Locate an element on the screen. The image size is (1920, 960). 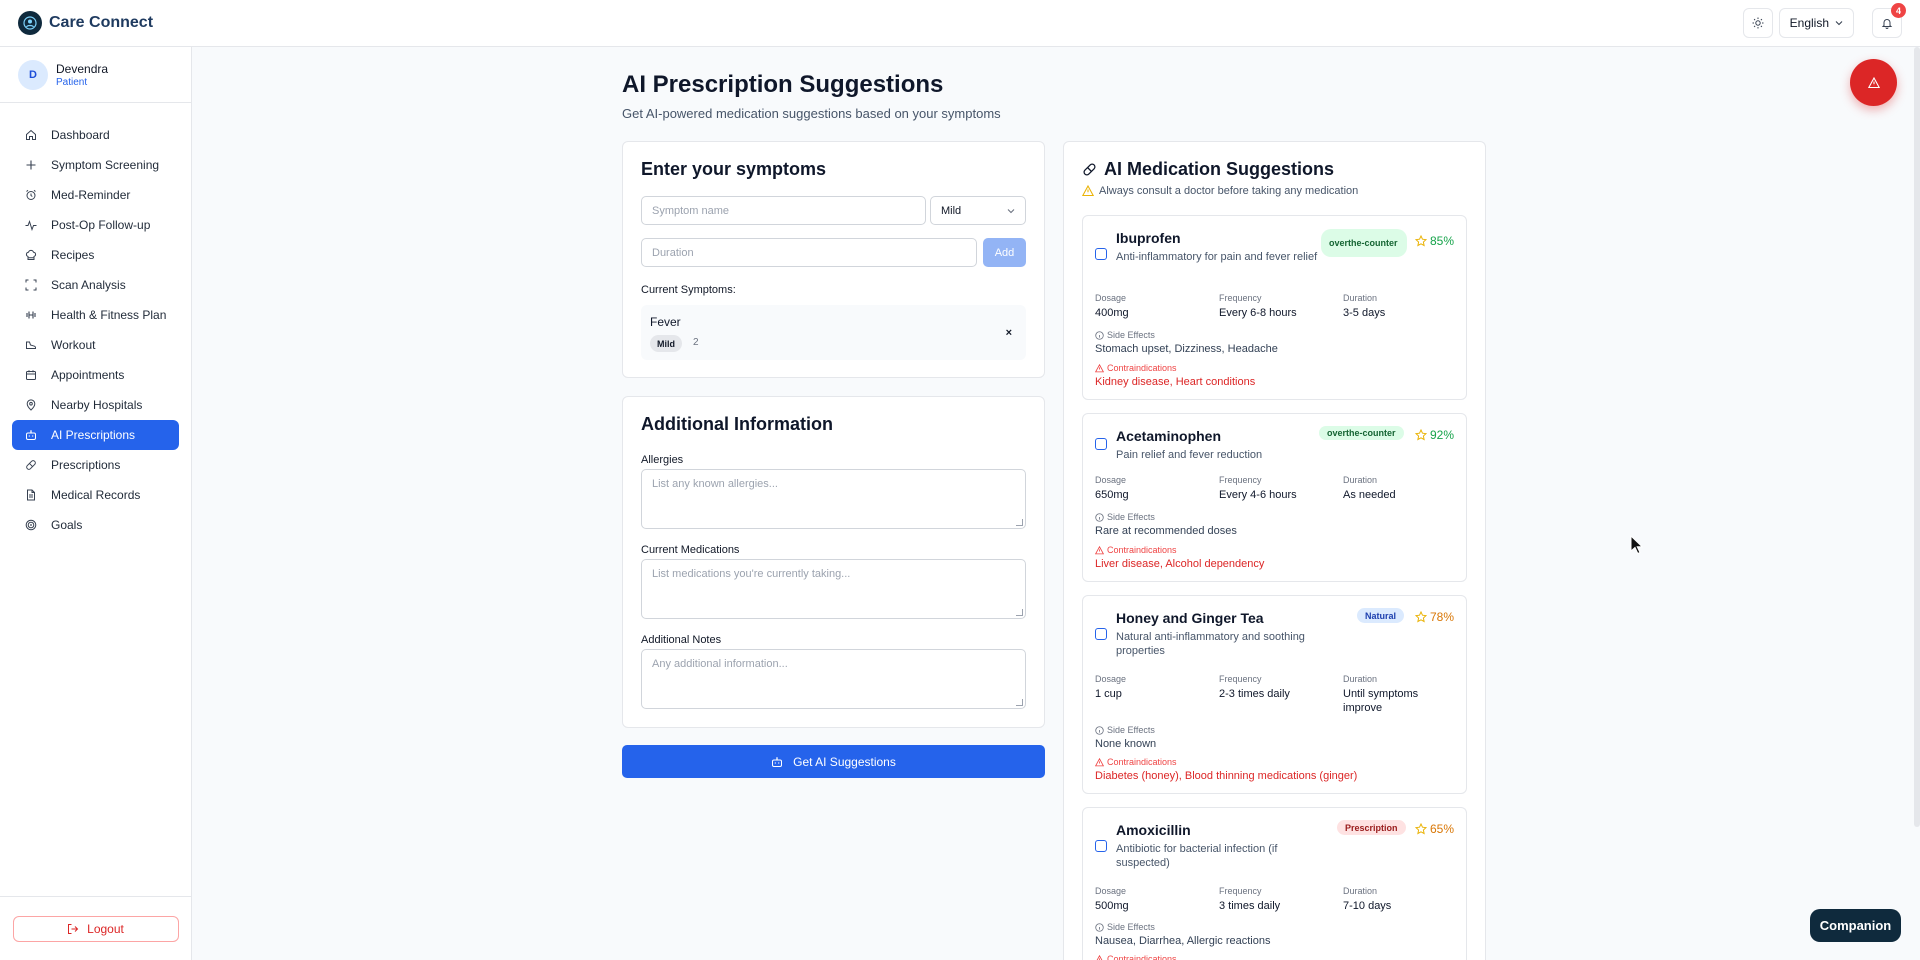
medication-name: Acetaminophen is located at coordinates (1169, 436).